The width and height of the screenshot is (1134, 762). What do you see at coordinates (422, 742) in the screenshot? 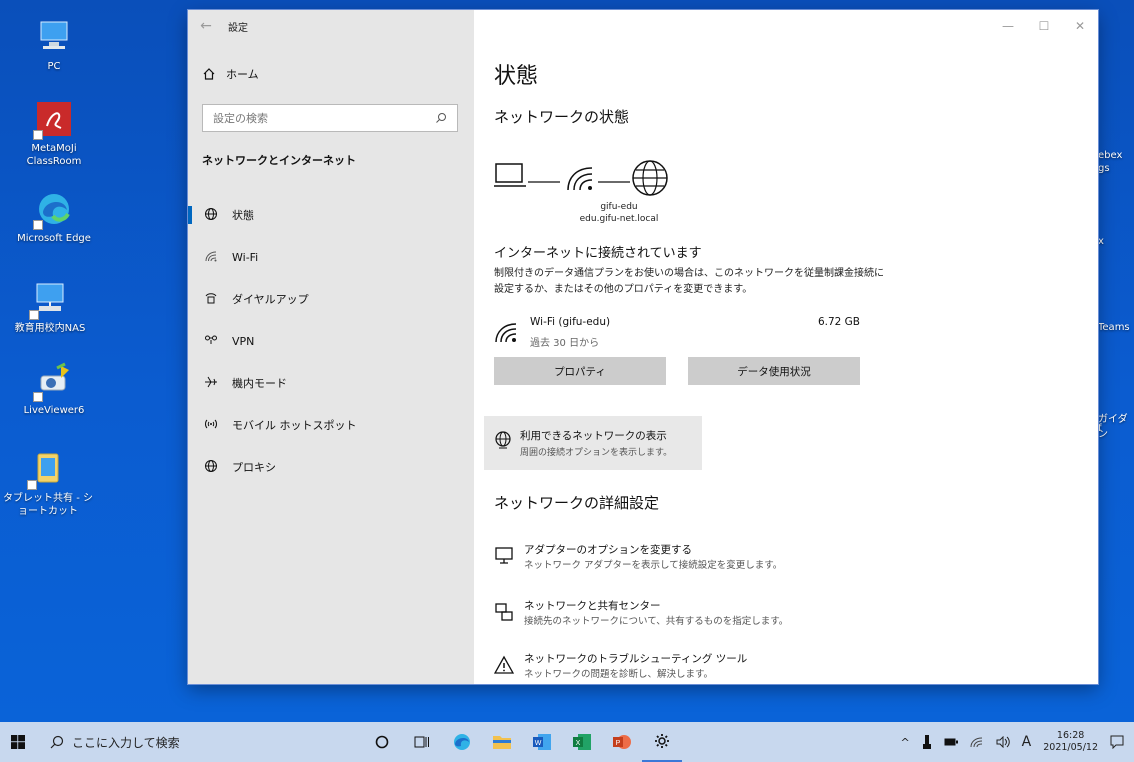
I see `task-view-button` at bounding box center [422, 742].